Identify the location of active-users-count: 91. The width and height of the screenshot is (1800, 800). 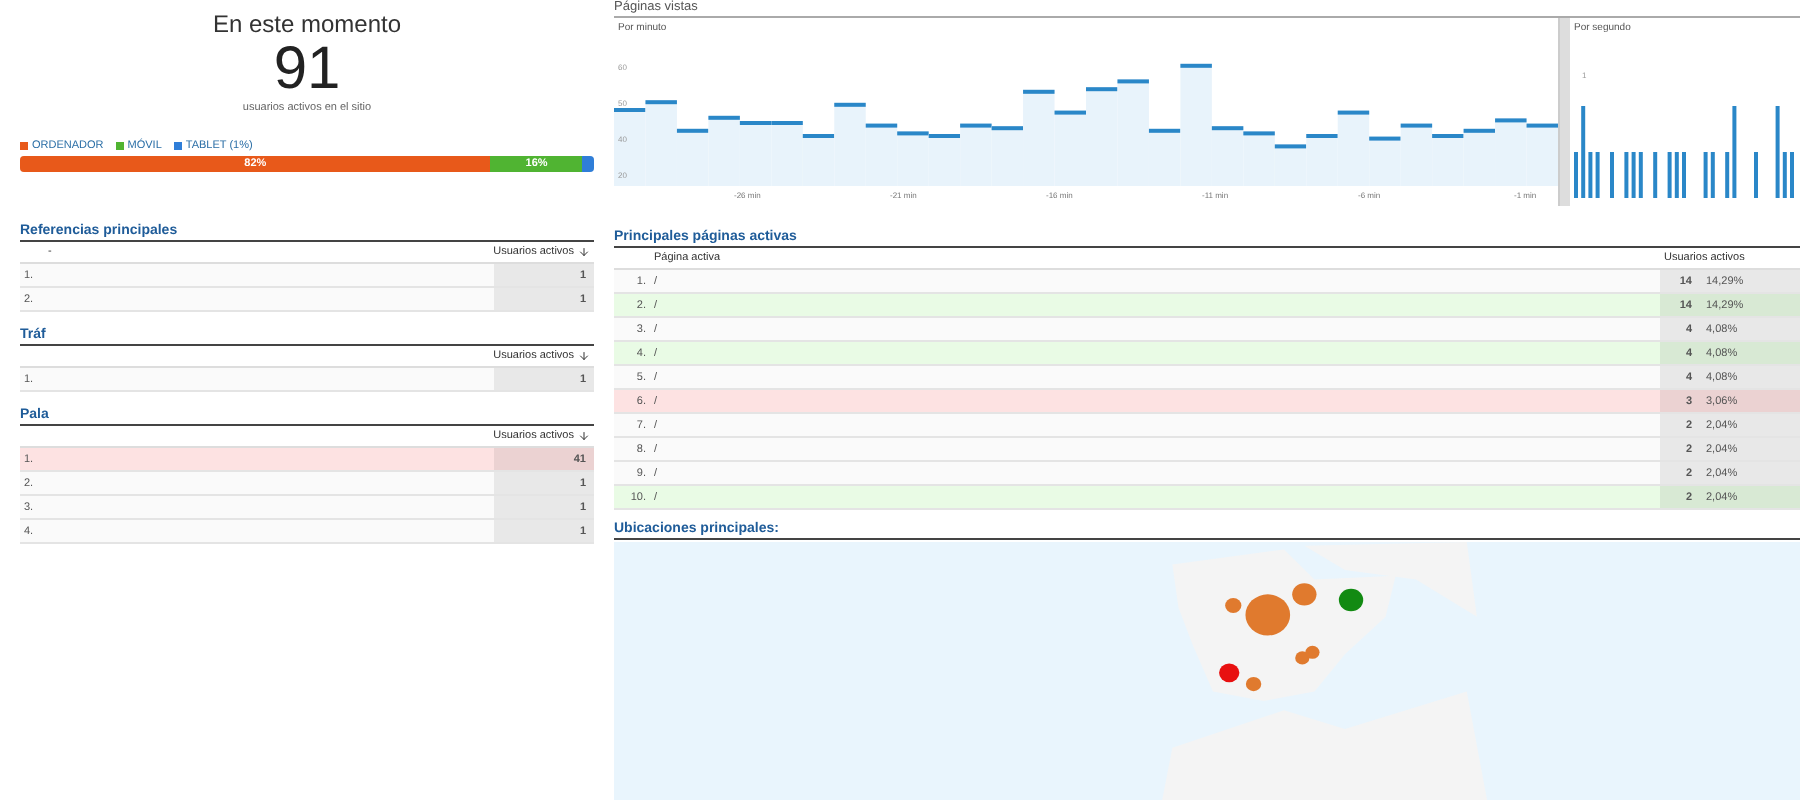
(307, 70).